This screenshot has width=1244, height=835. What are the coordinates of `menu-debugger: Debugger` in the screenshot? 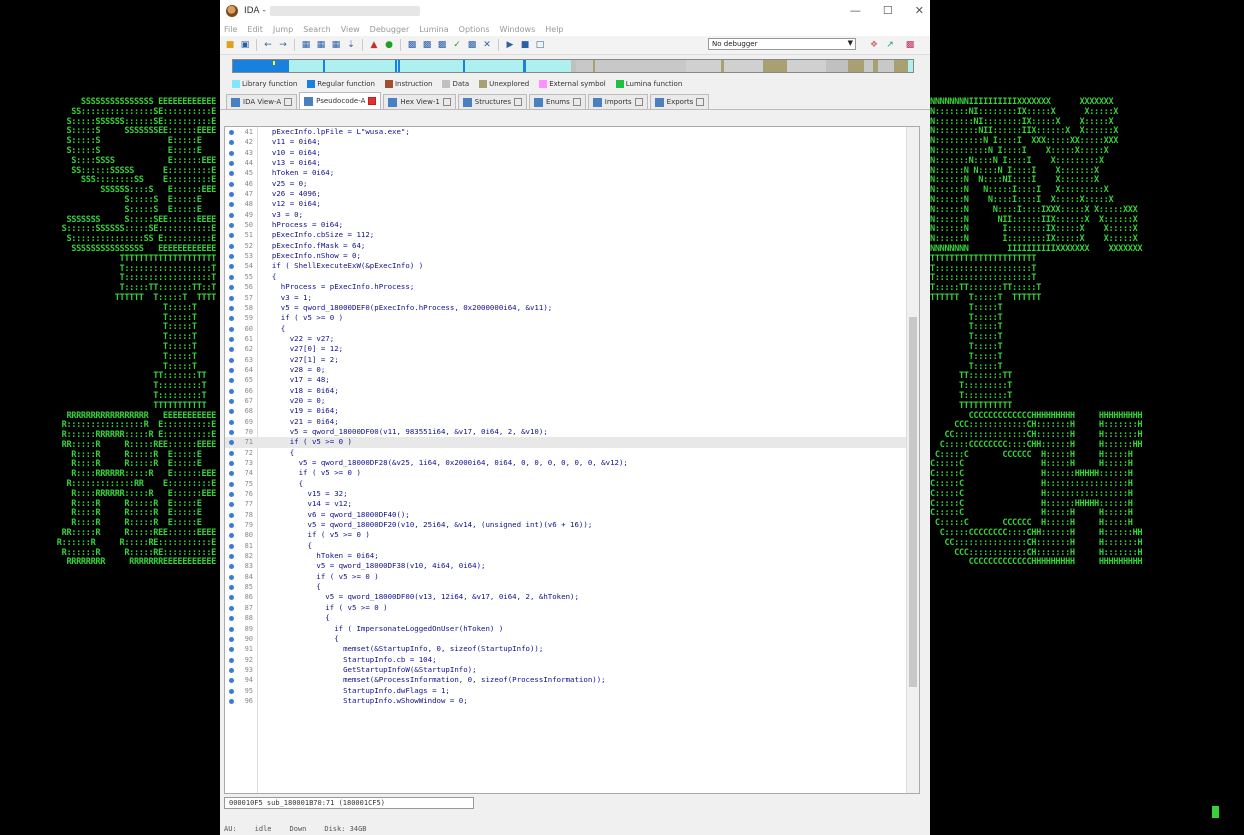 It's located at (390, 29).